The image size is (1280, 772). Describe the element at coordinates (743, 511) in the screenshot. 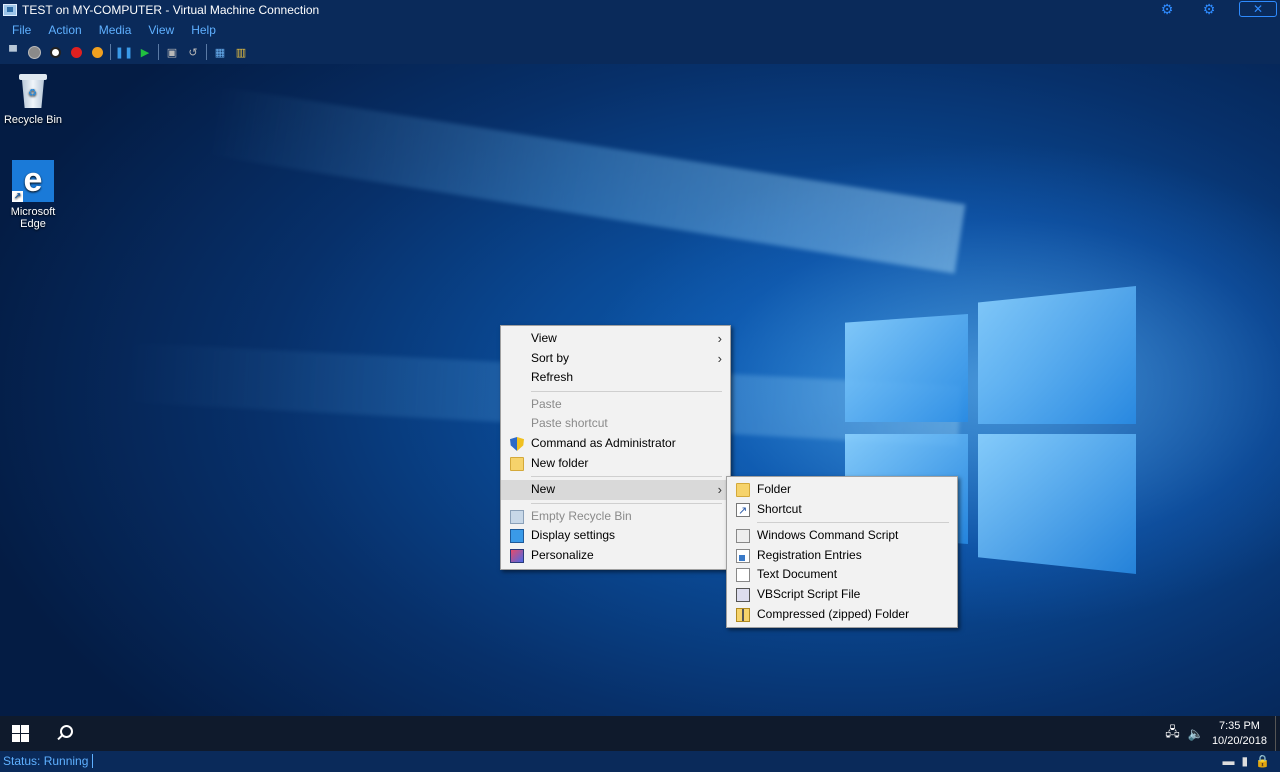

I see `shortcut-icon` at that location.